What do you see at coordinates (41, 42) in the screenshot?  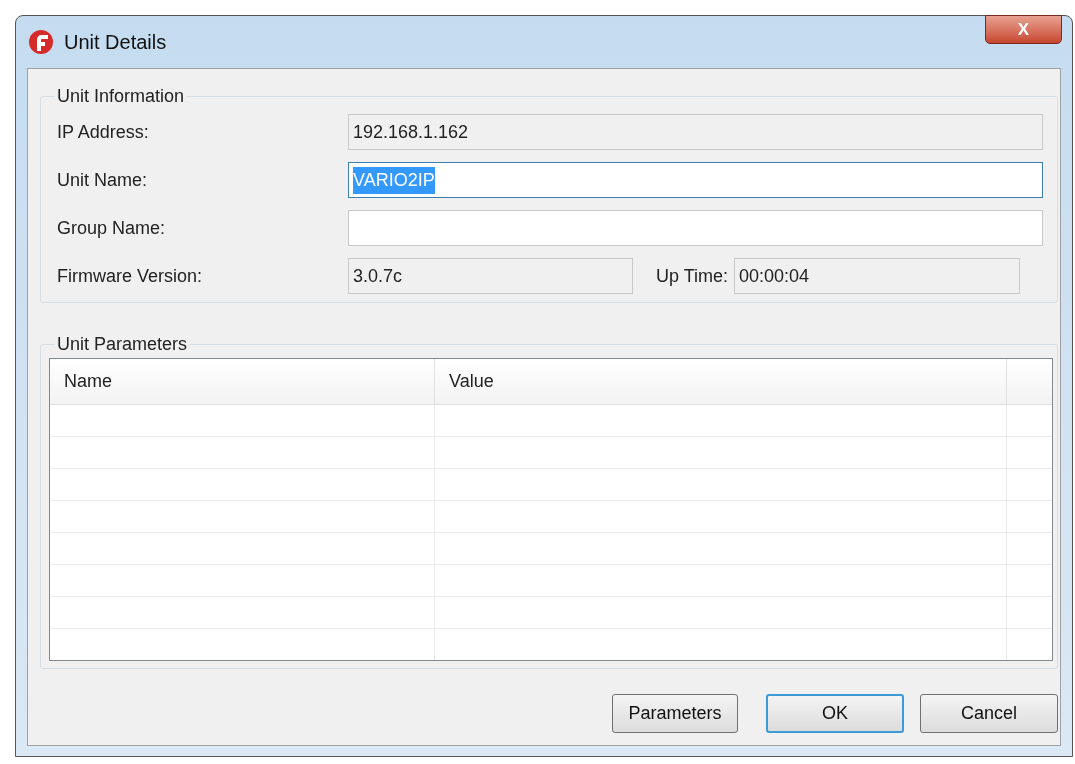 I see `app-logo-icon` at bounding box center [41, 42].